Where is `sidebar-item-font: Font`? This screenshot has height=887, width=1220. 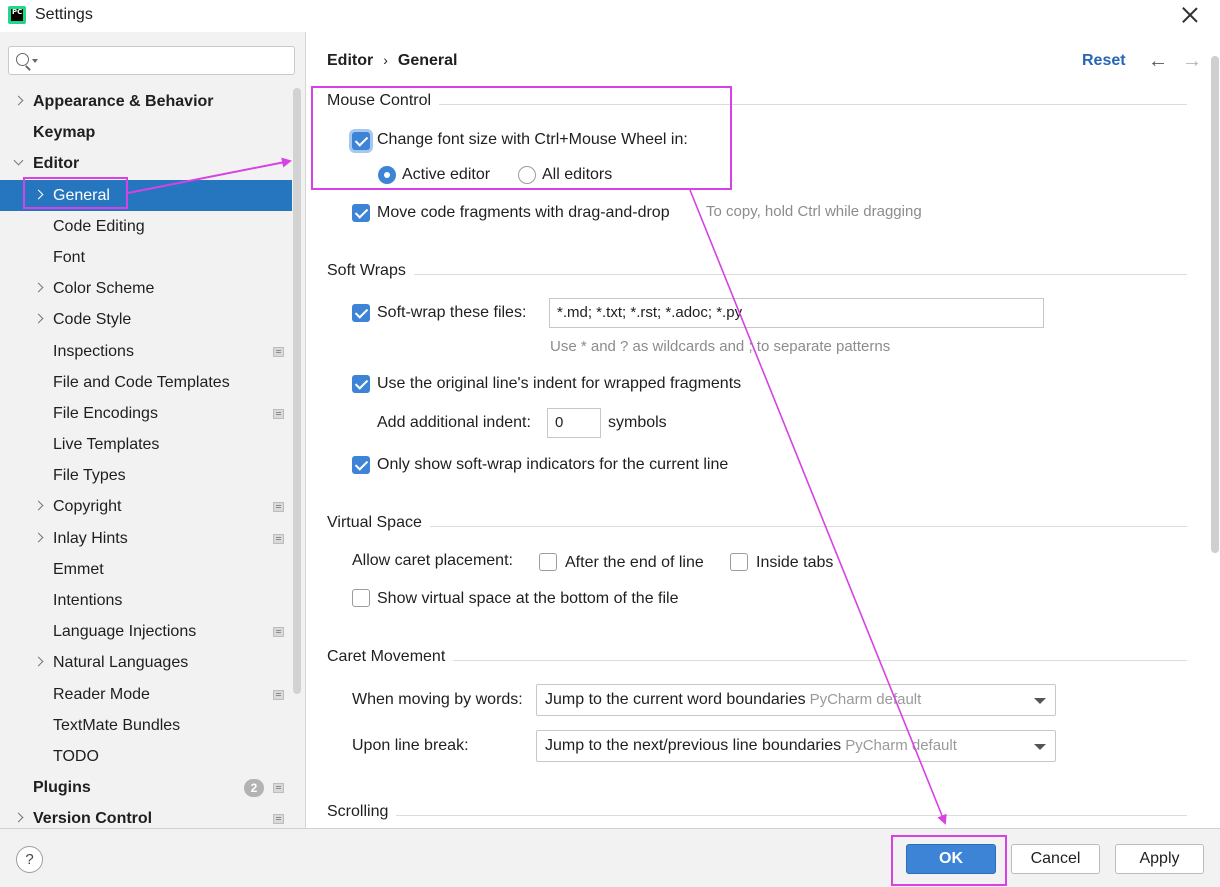 sidebar-item-font: Font is located at coordinates (146, 257).